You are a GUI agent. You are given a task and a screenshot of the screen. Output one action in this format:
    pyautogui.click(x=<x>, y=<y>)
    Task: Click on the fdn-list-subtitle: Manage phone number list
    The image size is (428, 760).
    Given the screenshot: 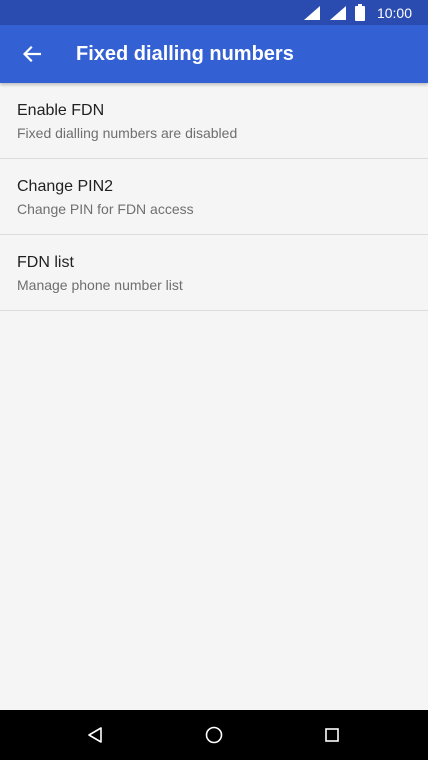 What is the action you would take?
    pyautogui.click(x=100, y=285)
    